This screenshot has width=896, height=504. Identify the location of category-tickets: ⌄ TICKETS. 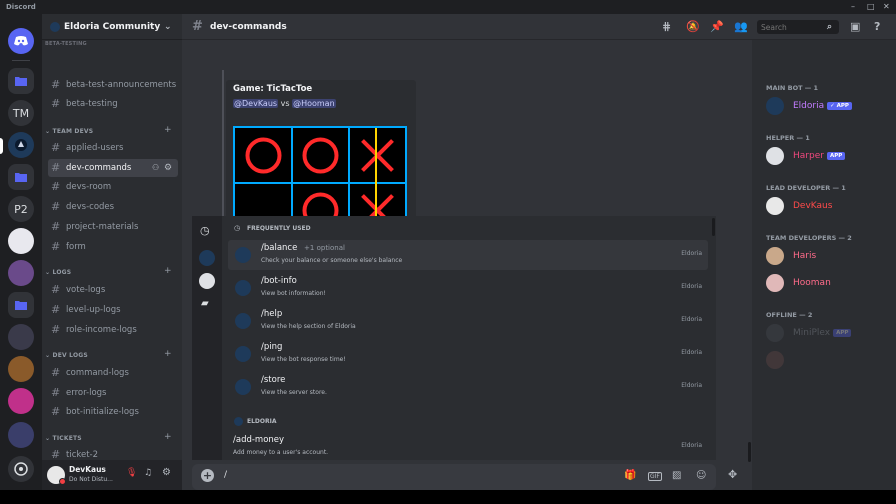
(63, 438).